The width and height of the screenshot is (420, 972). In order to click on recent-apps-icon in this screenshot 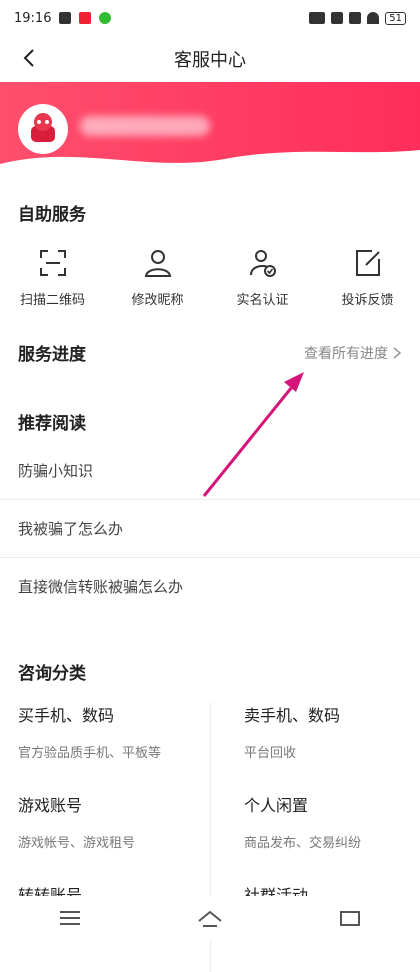, I will do `click(350, 918)`.